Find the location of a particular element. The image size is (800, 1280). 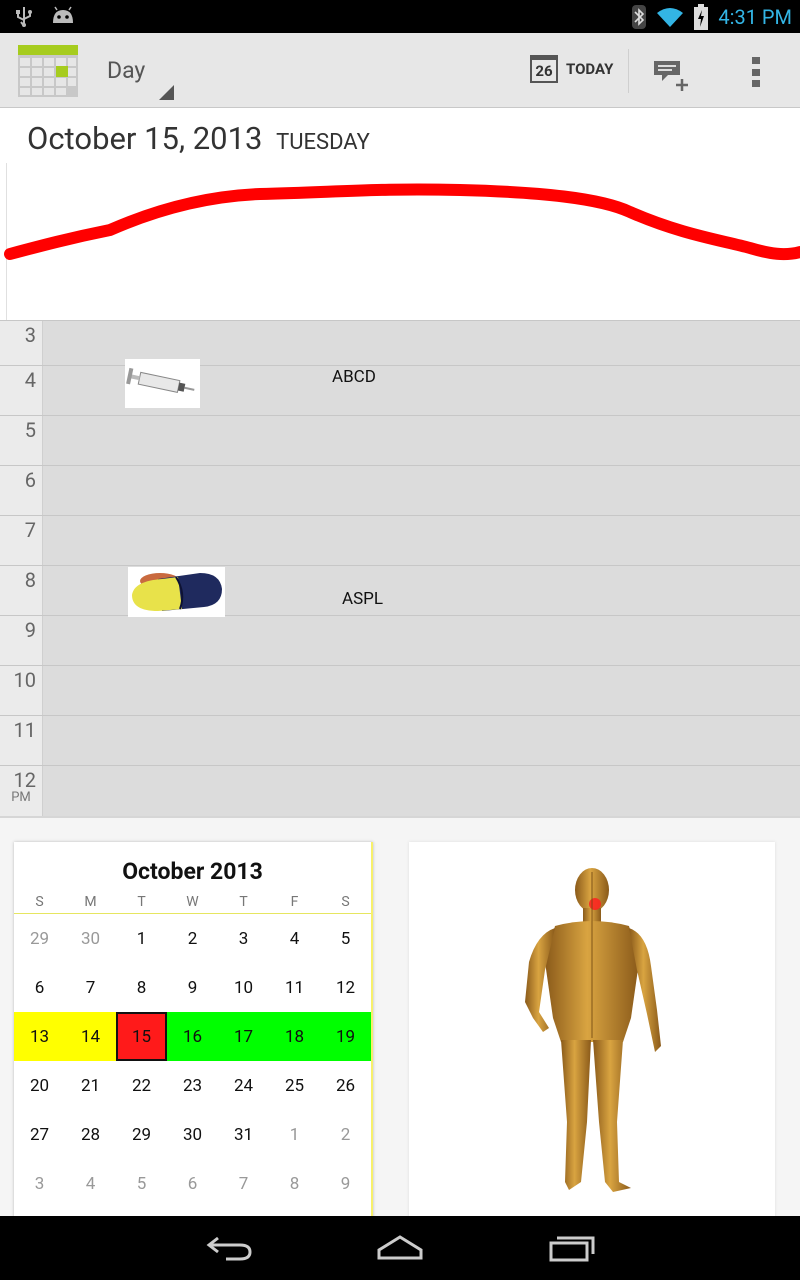

calendar-day: 25 is located at coordinates (294, 1085).